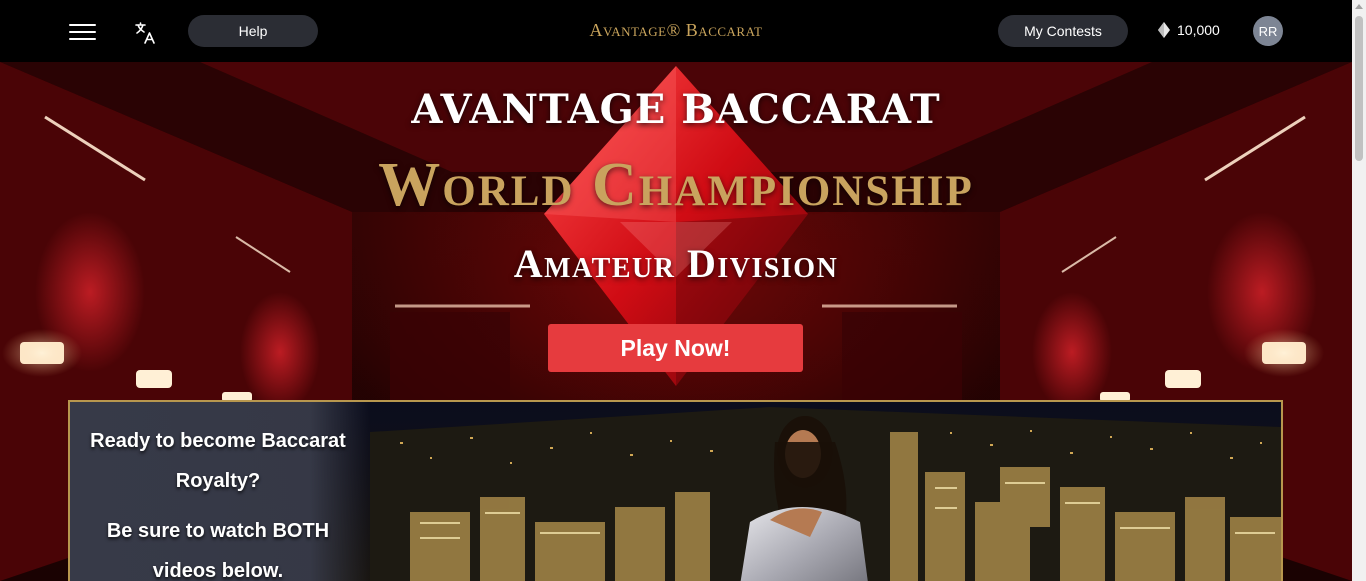 The image size is (1366, 581). What do you see at coordinates (1268, 31) in the screenshot?
I see `user-avatar: RR` at bounding box center [1268, 31].